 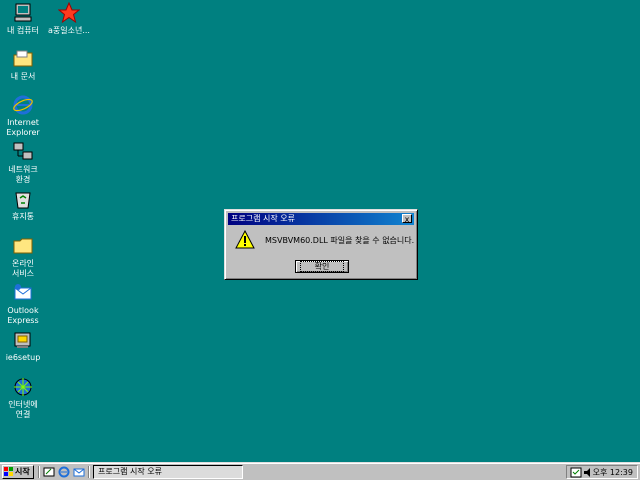 What do you see at coordinates (23, 216) in the screenshot?
I see `desktop-icon-label: 휴지통` at bounding box center [23, 216].